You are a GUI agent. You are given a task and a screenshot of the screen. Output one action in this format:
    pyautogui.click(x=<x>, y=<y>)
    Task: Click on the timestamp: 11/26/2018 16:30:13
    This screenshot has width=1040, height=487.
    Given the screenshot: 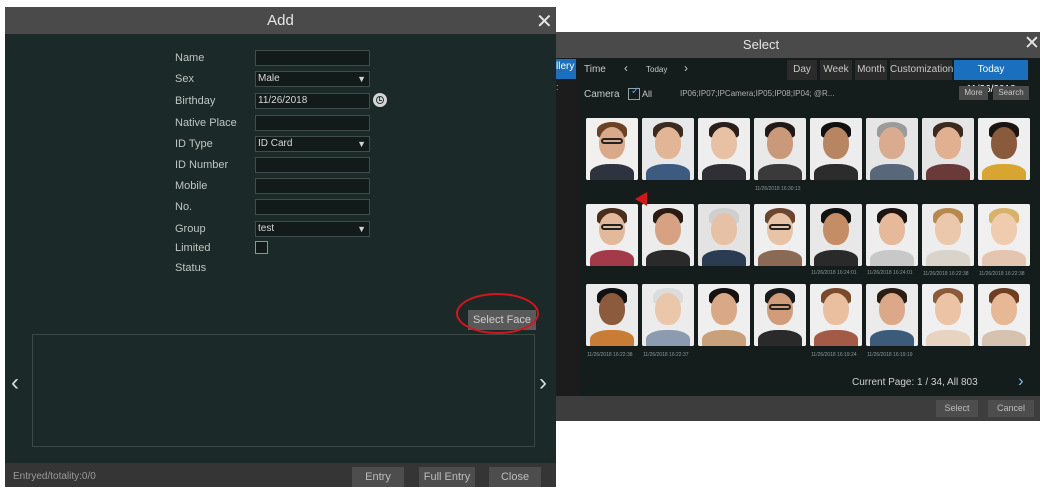 What is the action you would take?
    pyautogui.click(x=778, y=189)
    